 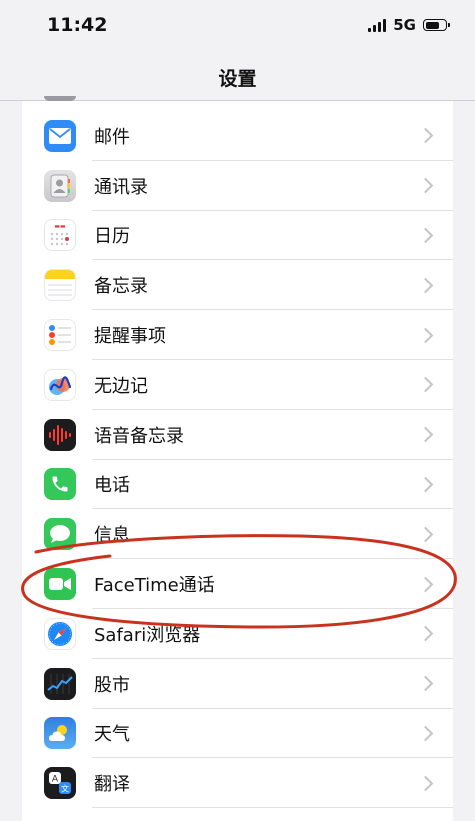 I want to click on signal-icon, so click(x=377, y=25).